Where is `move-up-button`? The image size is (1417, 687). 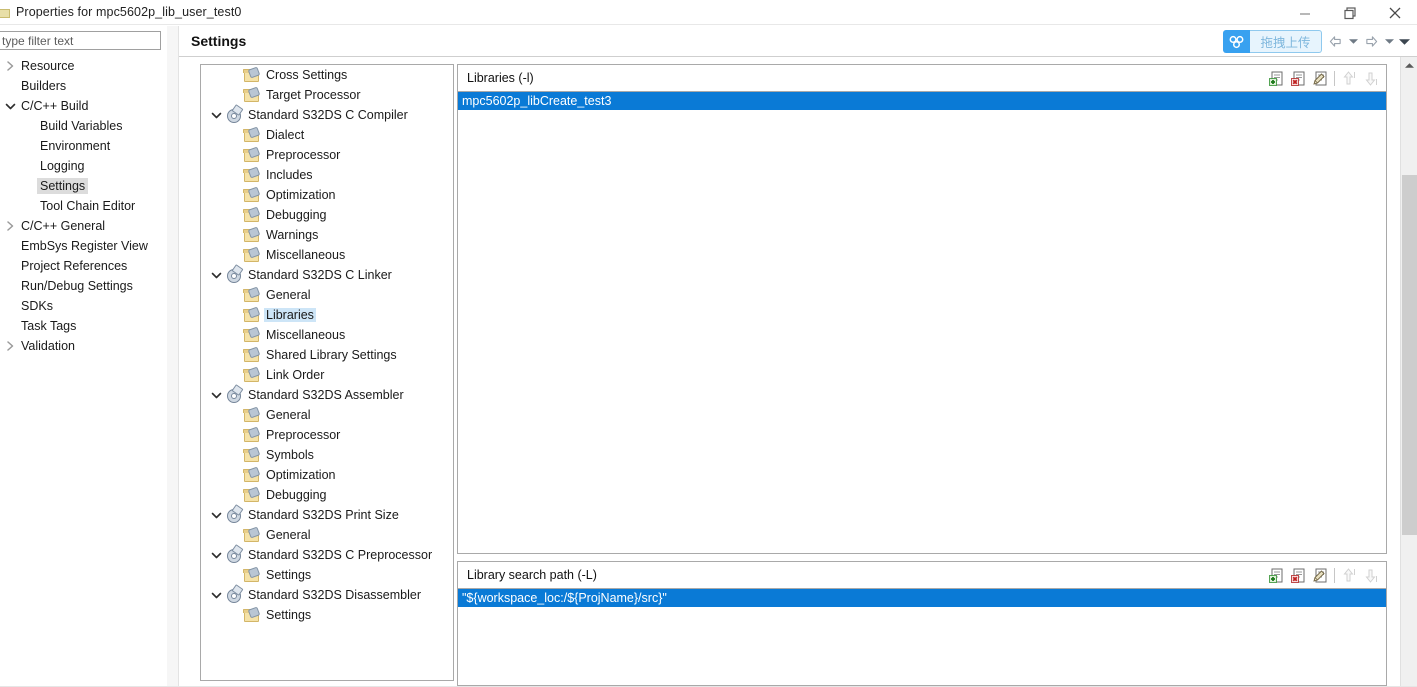 move-up-button is located at coordinates (1348, 575).